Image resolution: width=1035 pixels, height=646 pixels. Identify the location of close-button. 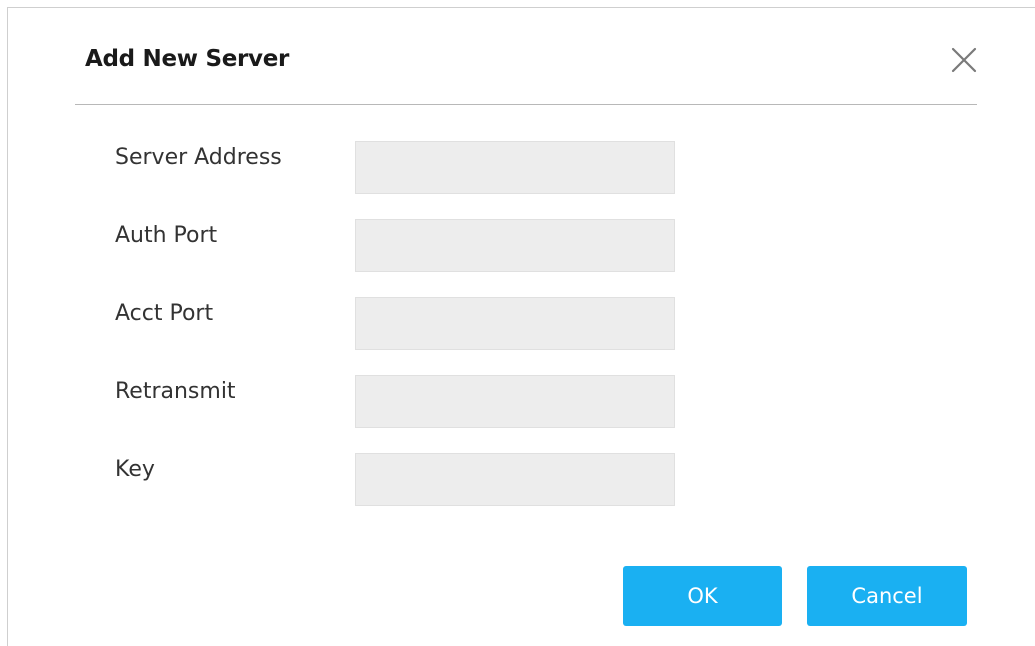
(964, 60).